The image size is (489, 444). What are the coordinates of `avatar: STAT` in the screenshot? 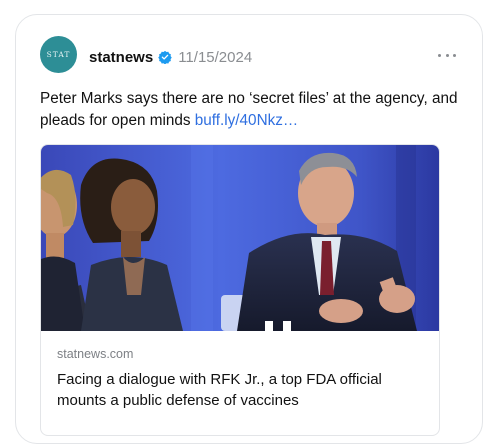 It's located at (58, 54).